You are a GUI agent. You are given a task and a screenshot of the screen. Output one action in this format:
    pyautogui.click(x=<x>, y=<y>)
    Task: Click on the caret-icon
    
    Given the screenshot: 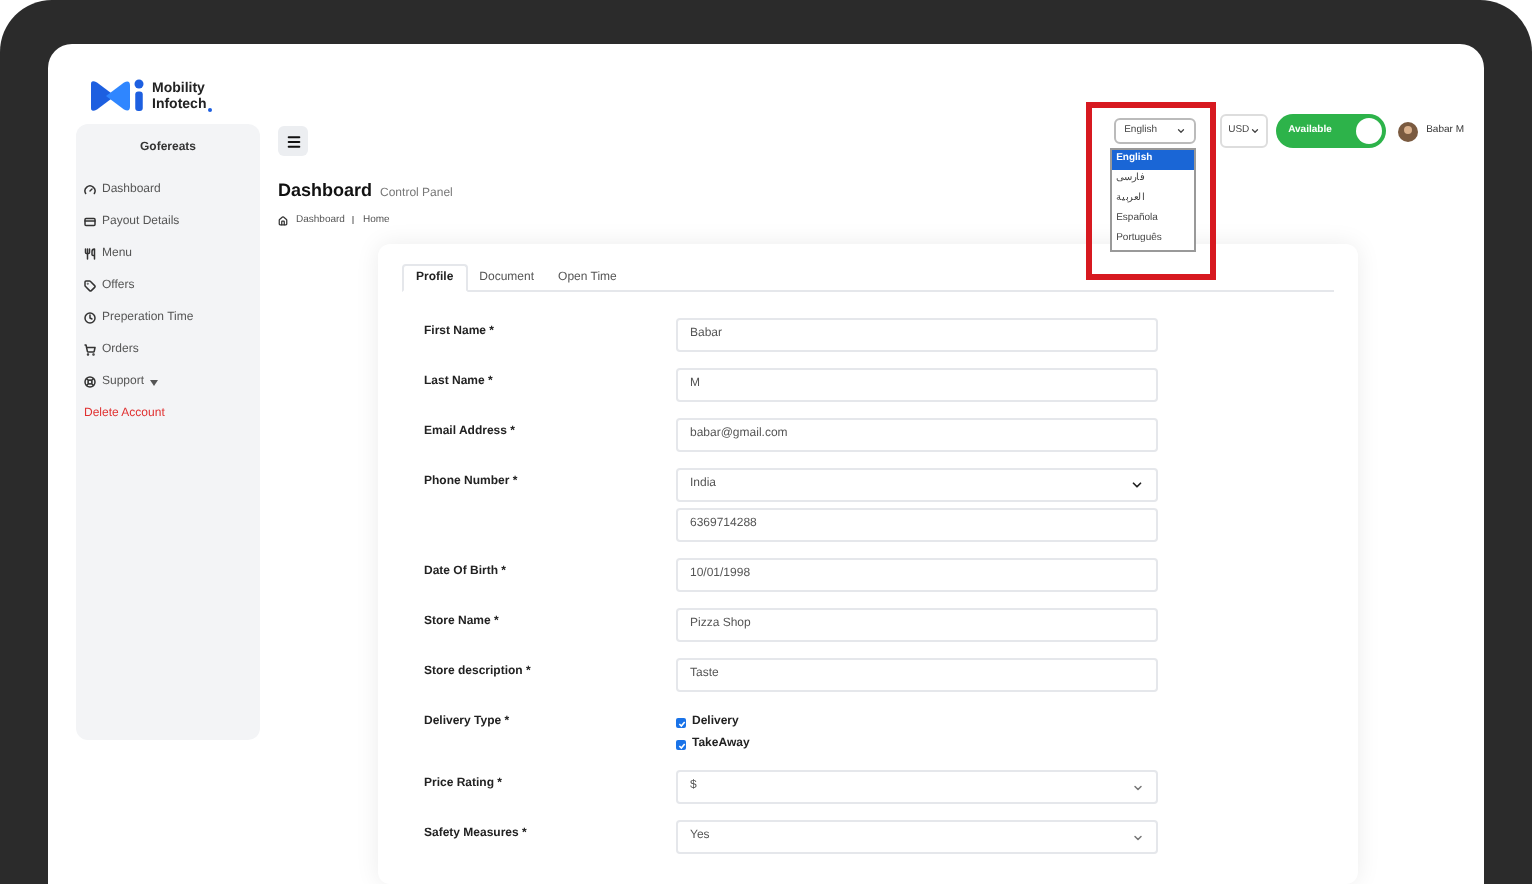 What is the action you would take?
    pyautogui.click(x=154, y=382)
    